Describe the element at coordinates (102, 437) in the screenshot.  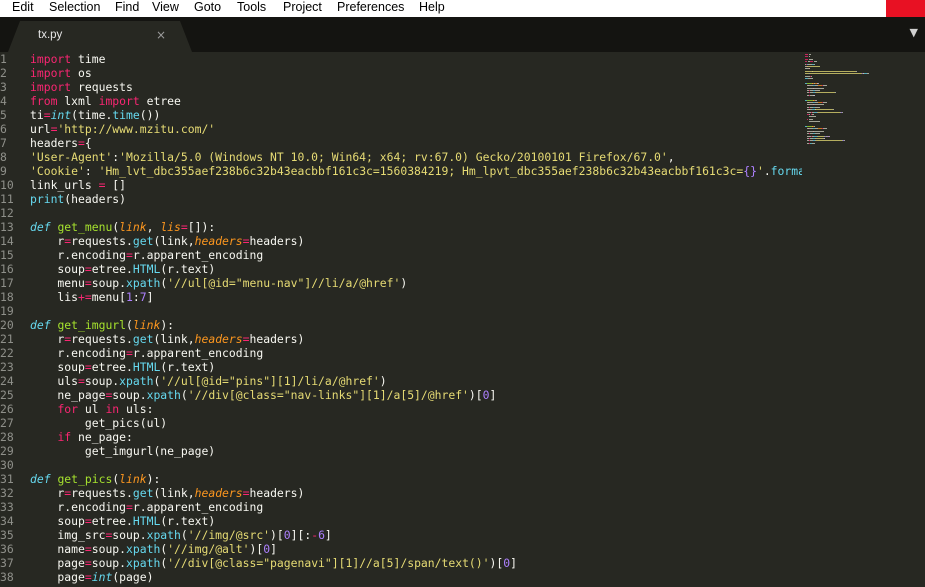
I see `code-token: ne_page:` at that location.